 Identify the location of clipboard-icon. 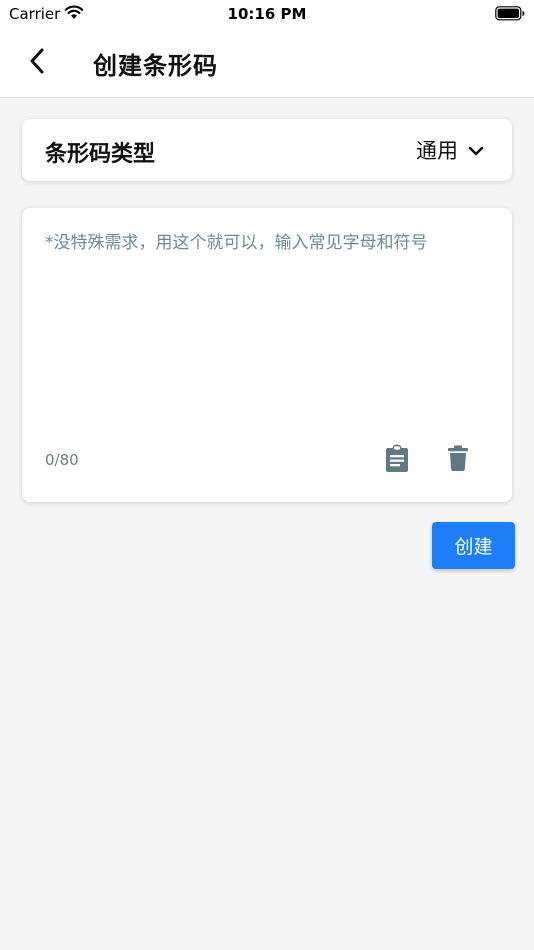
(397, 460).